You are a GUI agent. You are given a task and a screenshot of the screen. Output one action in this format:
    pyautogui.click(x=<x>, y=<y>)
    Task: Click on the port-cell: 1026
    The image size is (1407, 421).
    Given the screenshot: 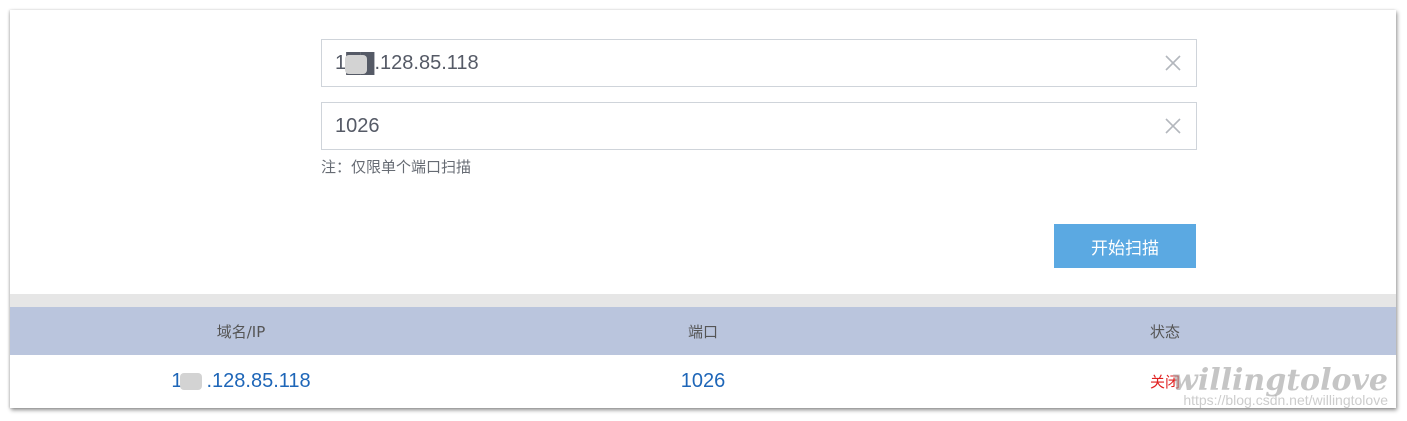 What is the action you would take?
    pyautogui.click(x=703, y=381)
    